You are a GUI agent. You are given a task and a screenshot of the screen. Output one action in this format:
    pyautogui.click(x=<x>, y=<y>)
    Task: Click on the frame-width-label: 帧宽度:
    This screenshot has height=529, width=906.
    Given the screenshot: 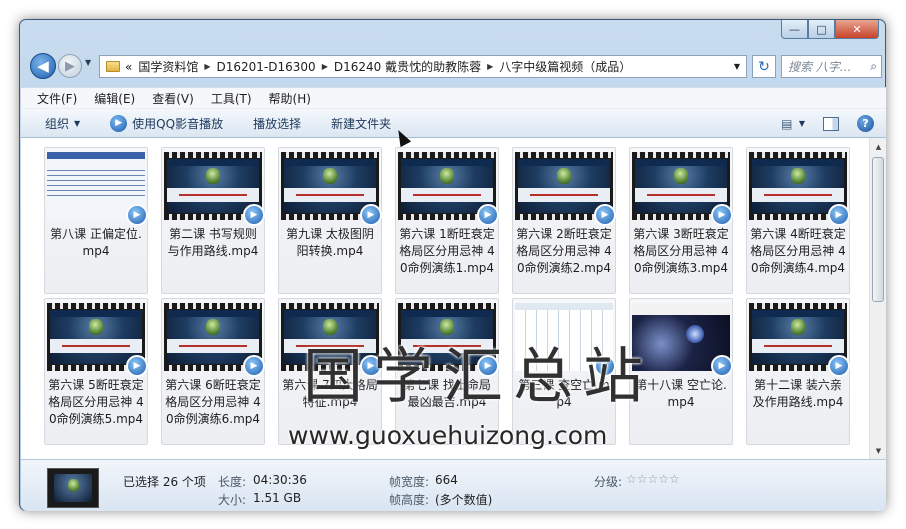 What is the action you would take?
    pyautogui.click(x=409, y=482)
    